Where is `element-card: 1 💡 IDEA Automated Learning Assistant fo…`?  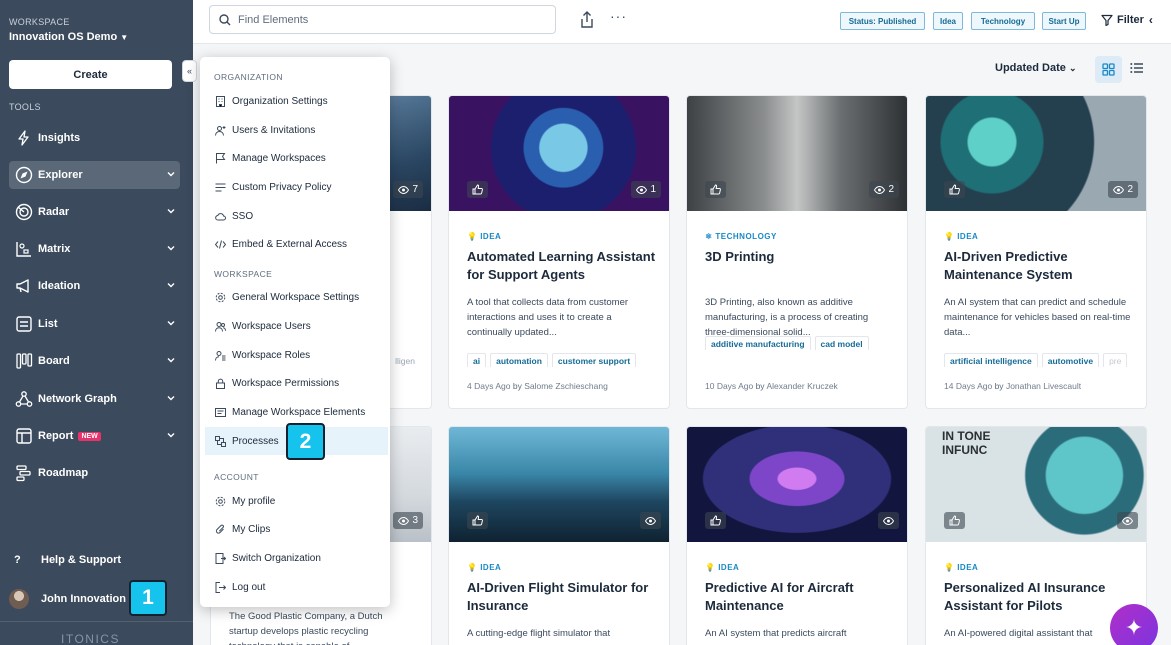 element-card: 1 💡 IDEA Automated Learning Assistant fo… is located at coordinates (559, 252).